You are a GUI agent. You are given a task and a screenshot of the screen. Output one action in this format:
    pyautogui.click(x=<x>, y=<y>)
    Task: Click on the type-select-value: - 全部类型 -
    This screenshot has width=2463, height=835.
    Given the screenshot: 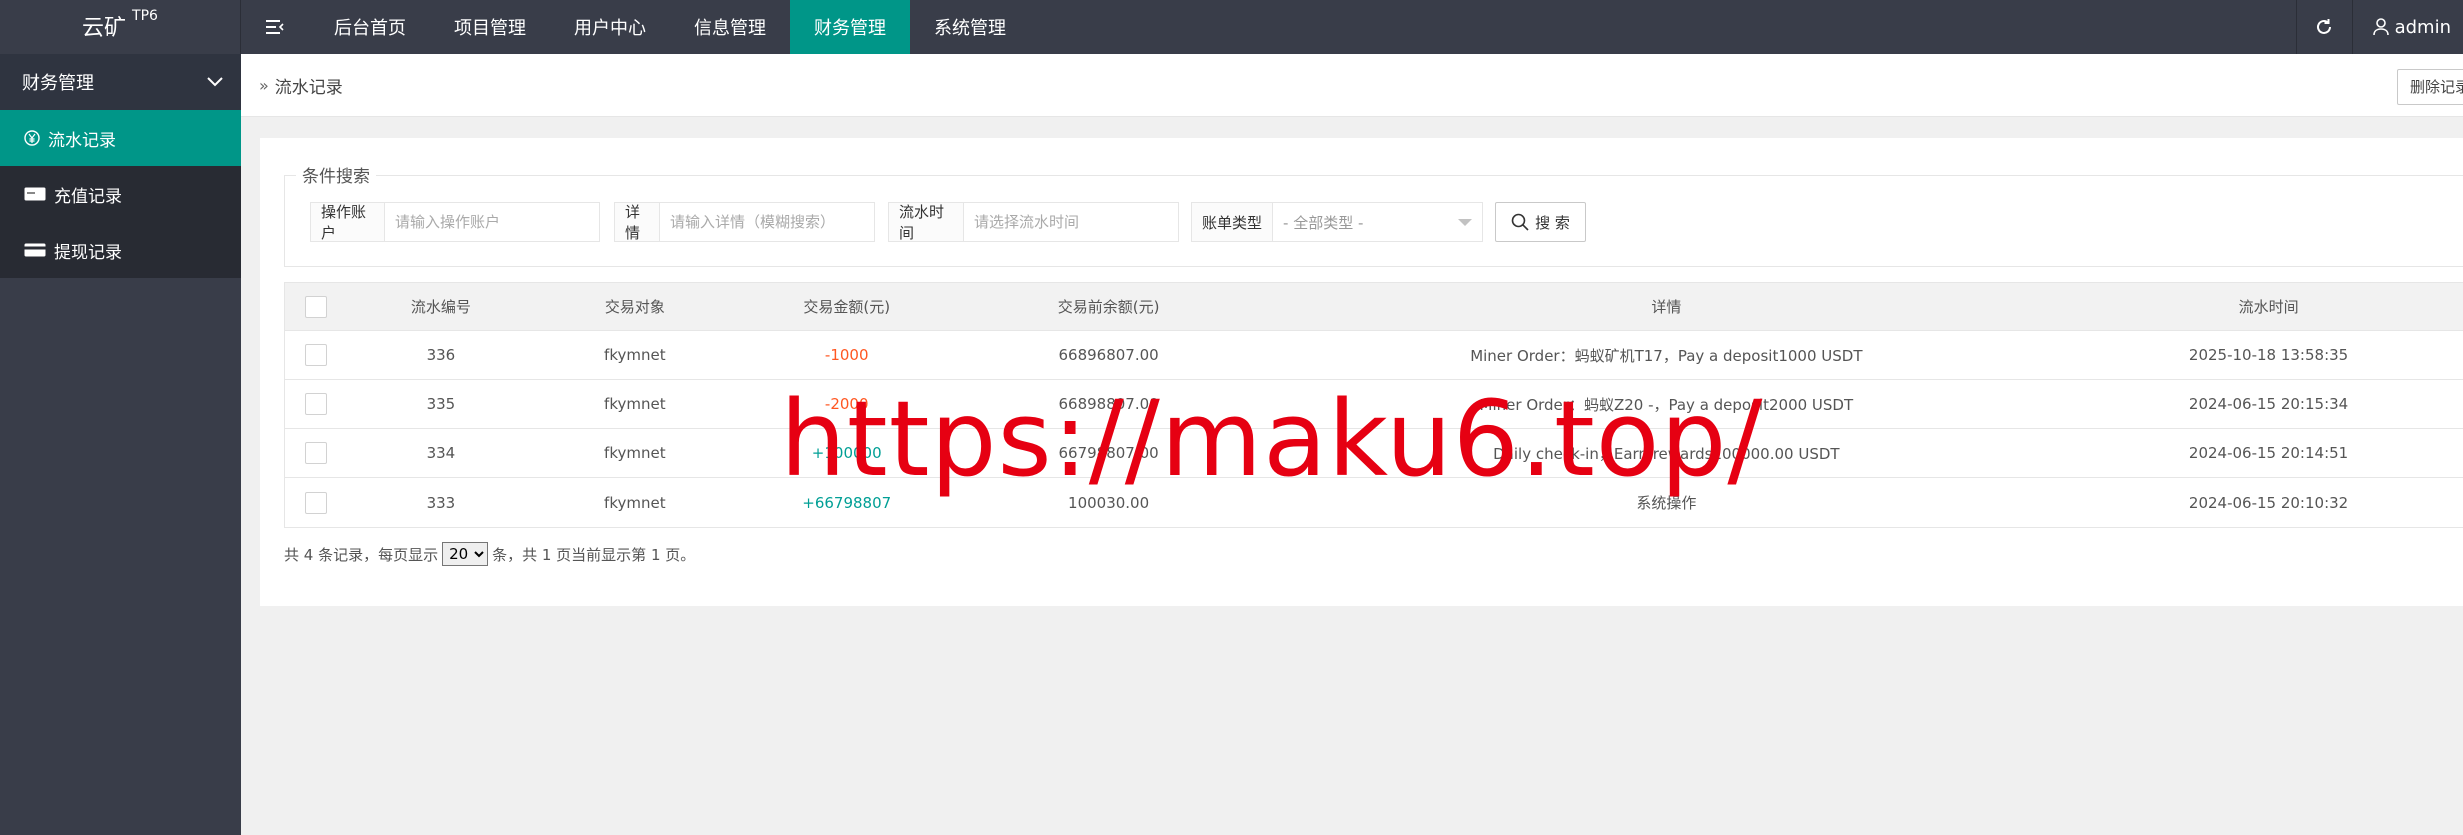 What is the action you would take?
    pyautogui.click(x=1323, y=222)
    